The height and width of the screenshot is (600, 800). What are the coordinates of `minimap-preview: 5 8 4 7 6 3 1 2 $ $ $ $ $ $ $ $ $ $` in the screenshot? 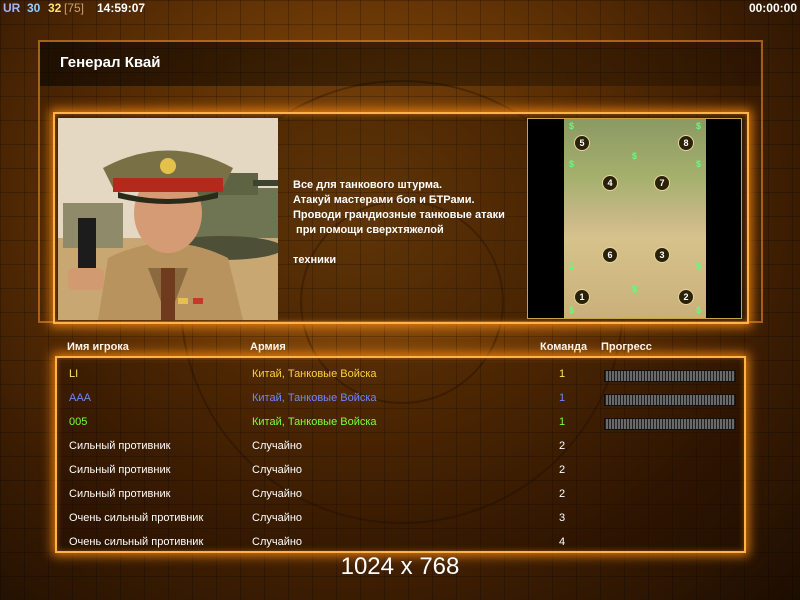 It's located at (634, 218).